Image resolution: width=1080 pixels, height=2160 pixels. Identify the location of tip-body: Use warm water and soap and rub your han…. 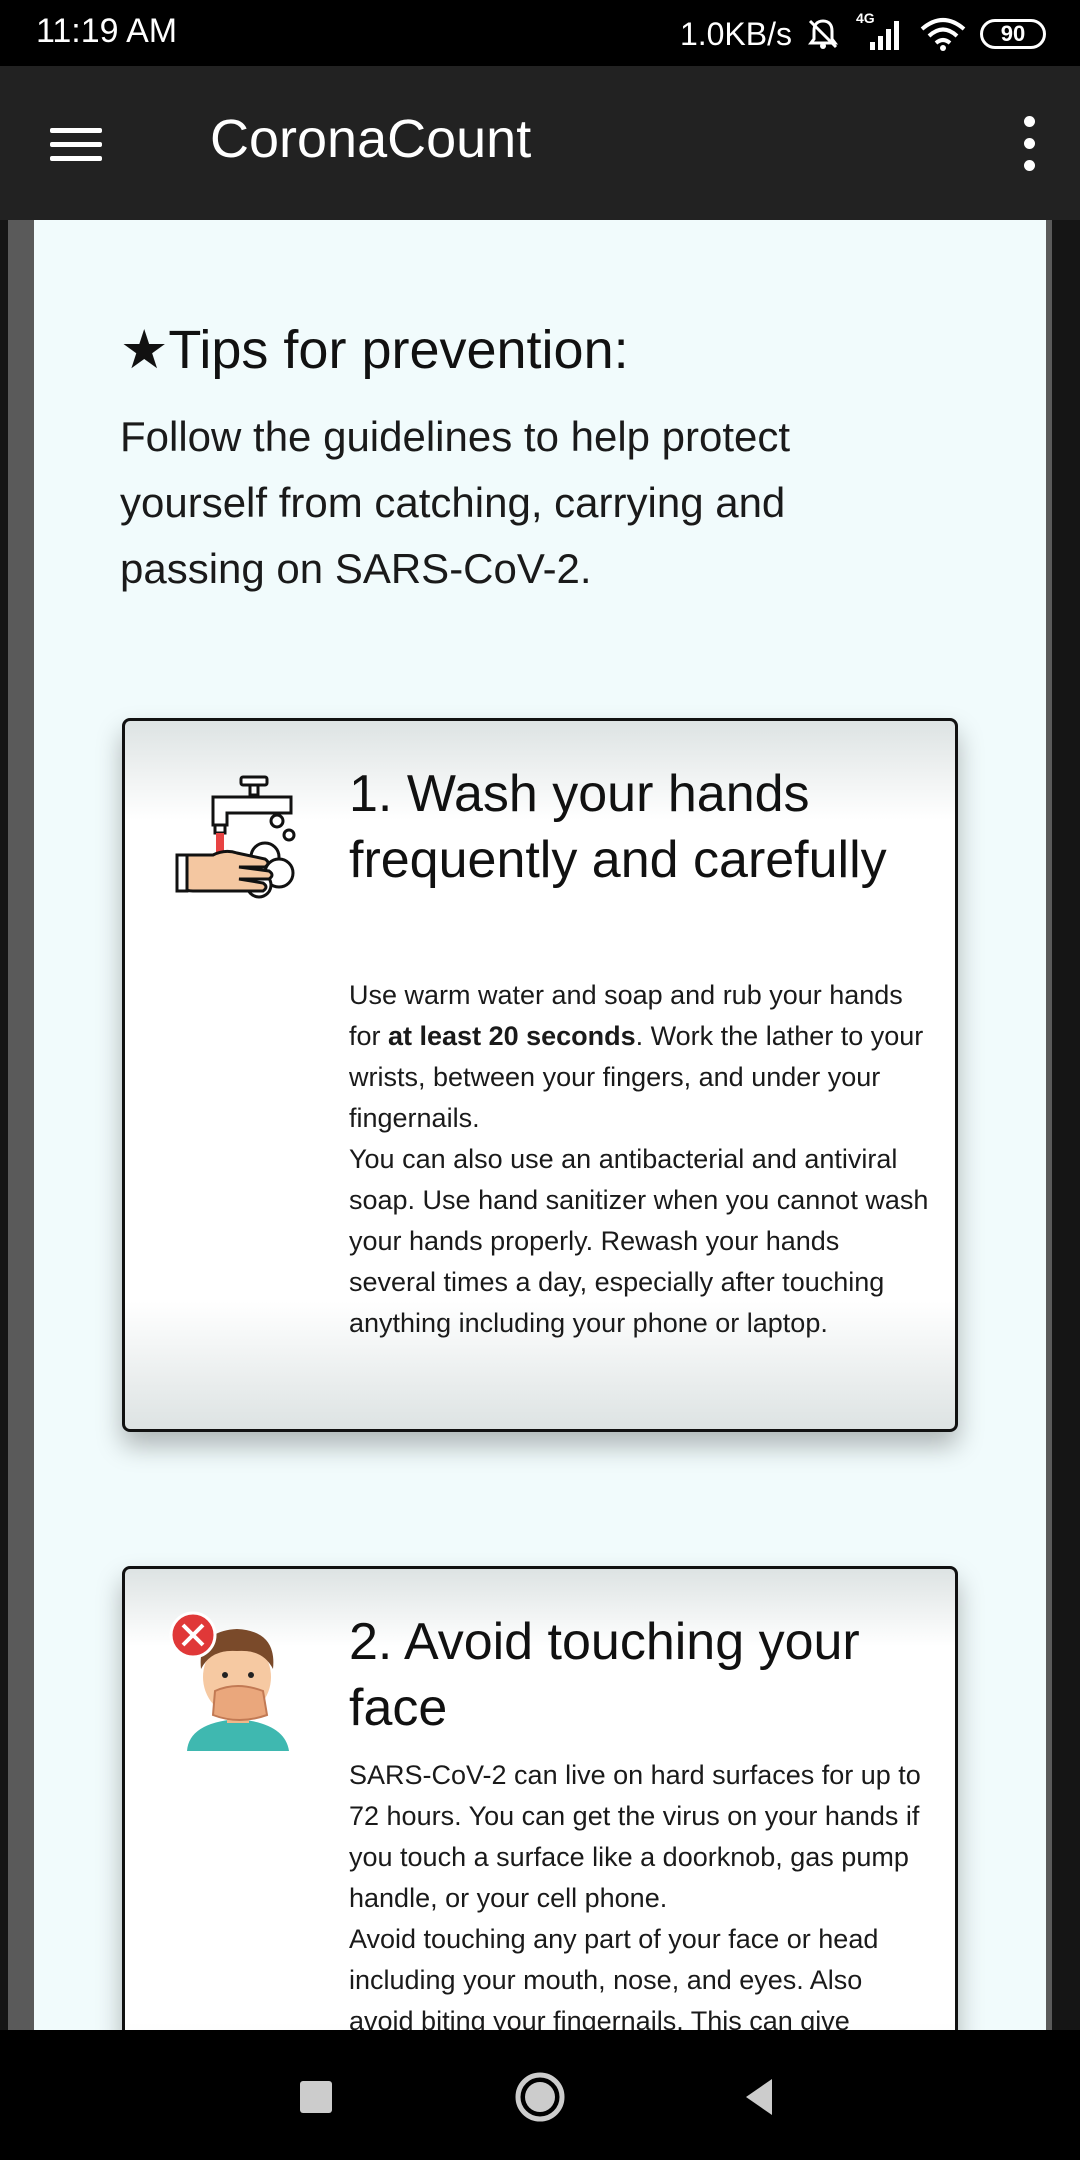
(639, 1159).